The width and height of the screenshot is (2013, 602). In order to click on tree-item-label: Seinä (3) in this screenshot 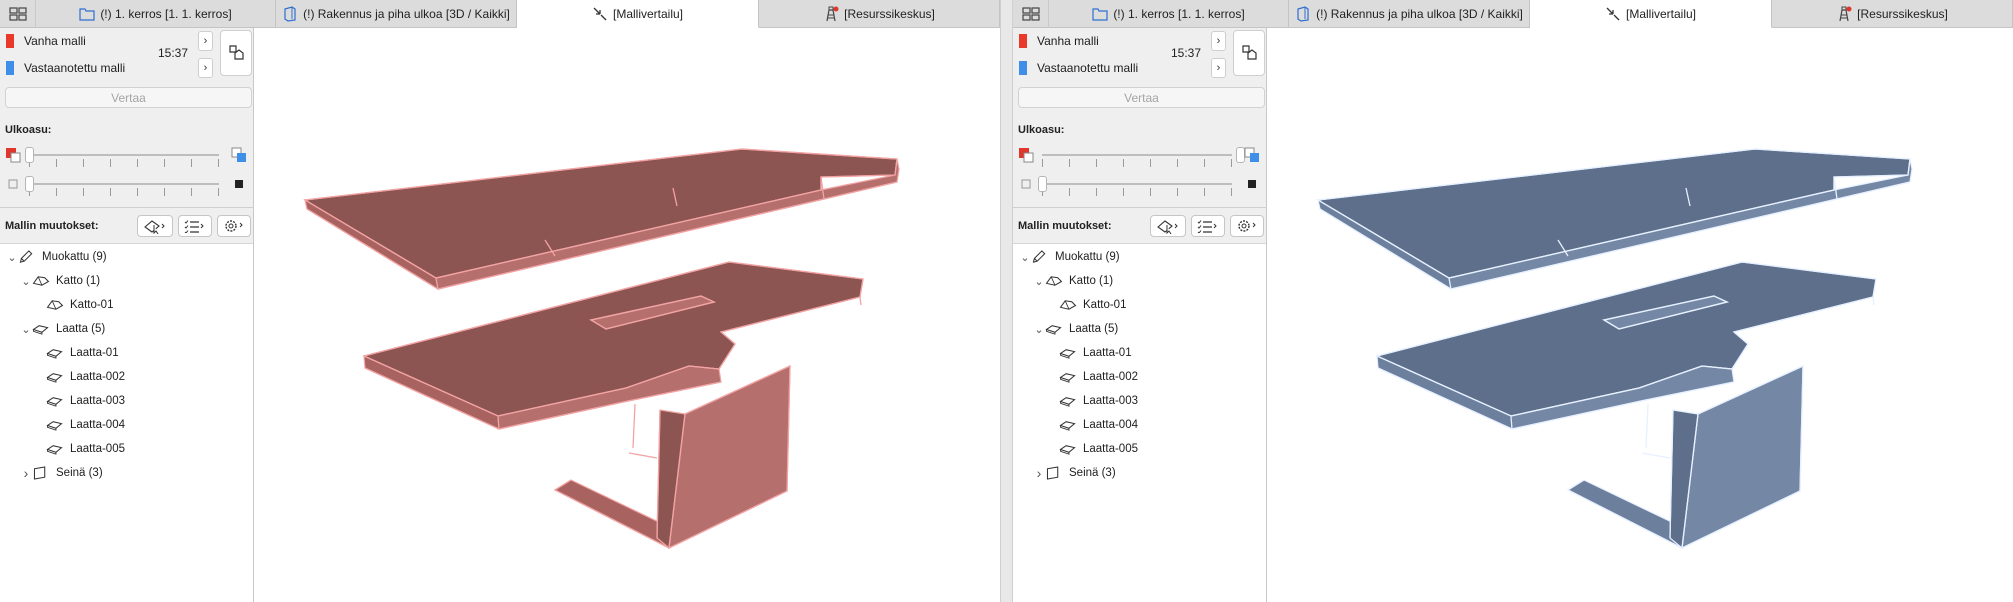, I will do `click(79, 473)`.